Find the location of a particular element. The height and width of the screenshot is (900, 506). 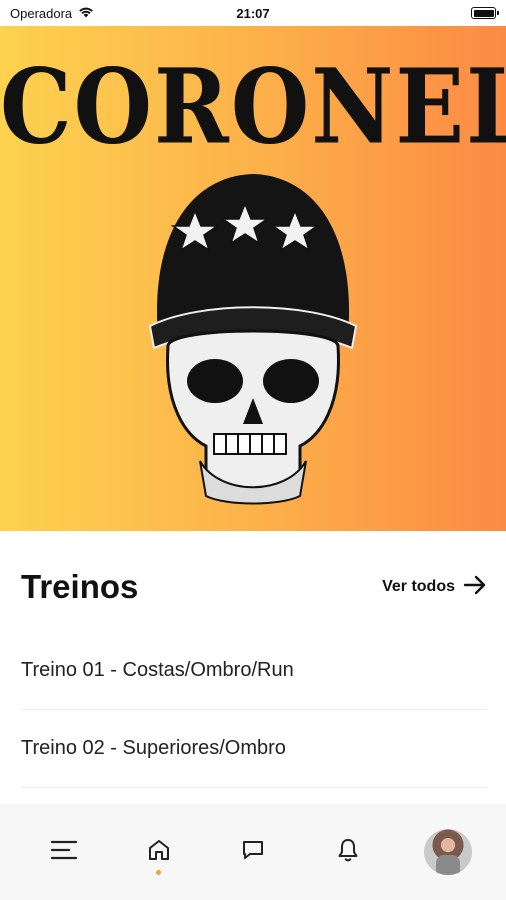

see-all-button: Ver todos is located at coordinates (434, 587).